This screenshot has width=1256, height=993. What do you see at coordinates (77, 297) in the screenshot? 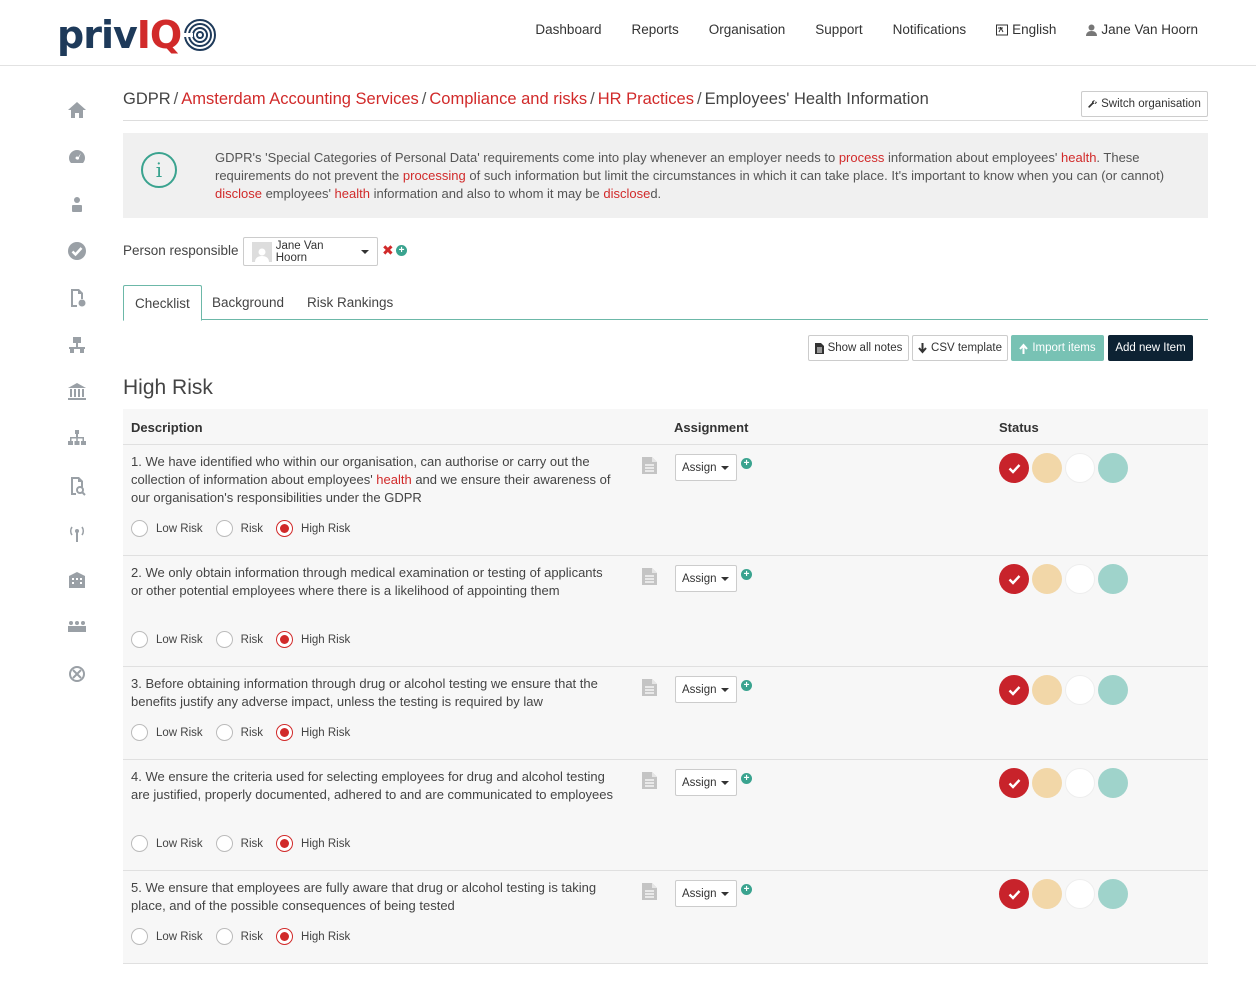
I see `sidebar-item-document-gear` at bounding box center [77, 297].